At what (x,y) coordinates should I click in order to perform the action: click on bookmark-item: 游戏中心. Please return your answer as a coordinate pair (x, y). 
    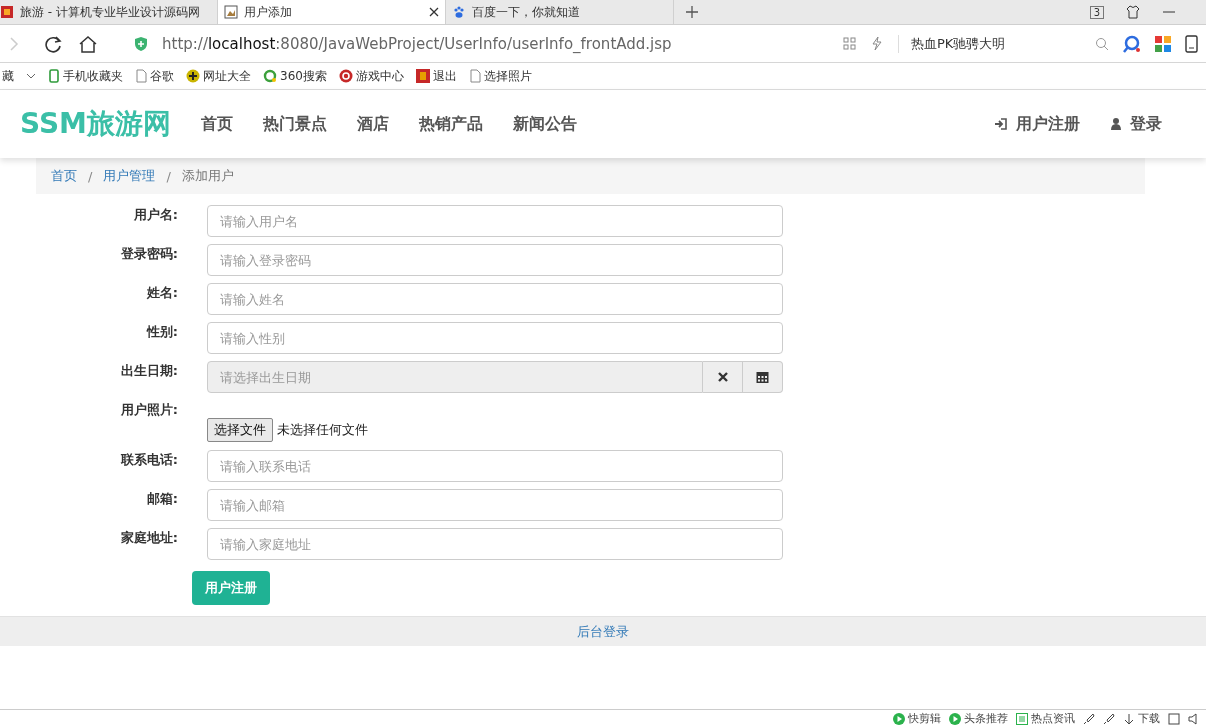
    Looking at the image, I should click on (379, 76).